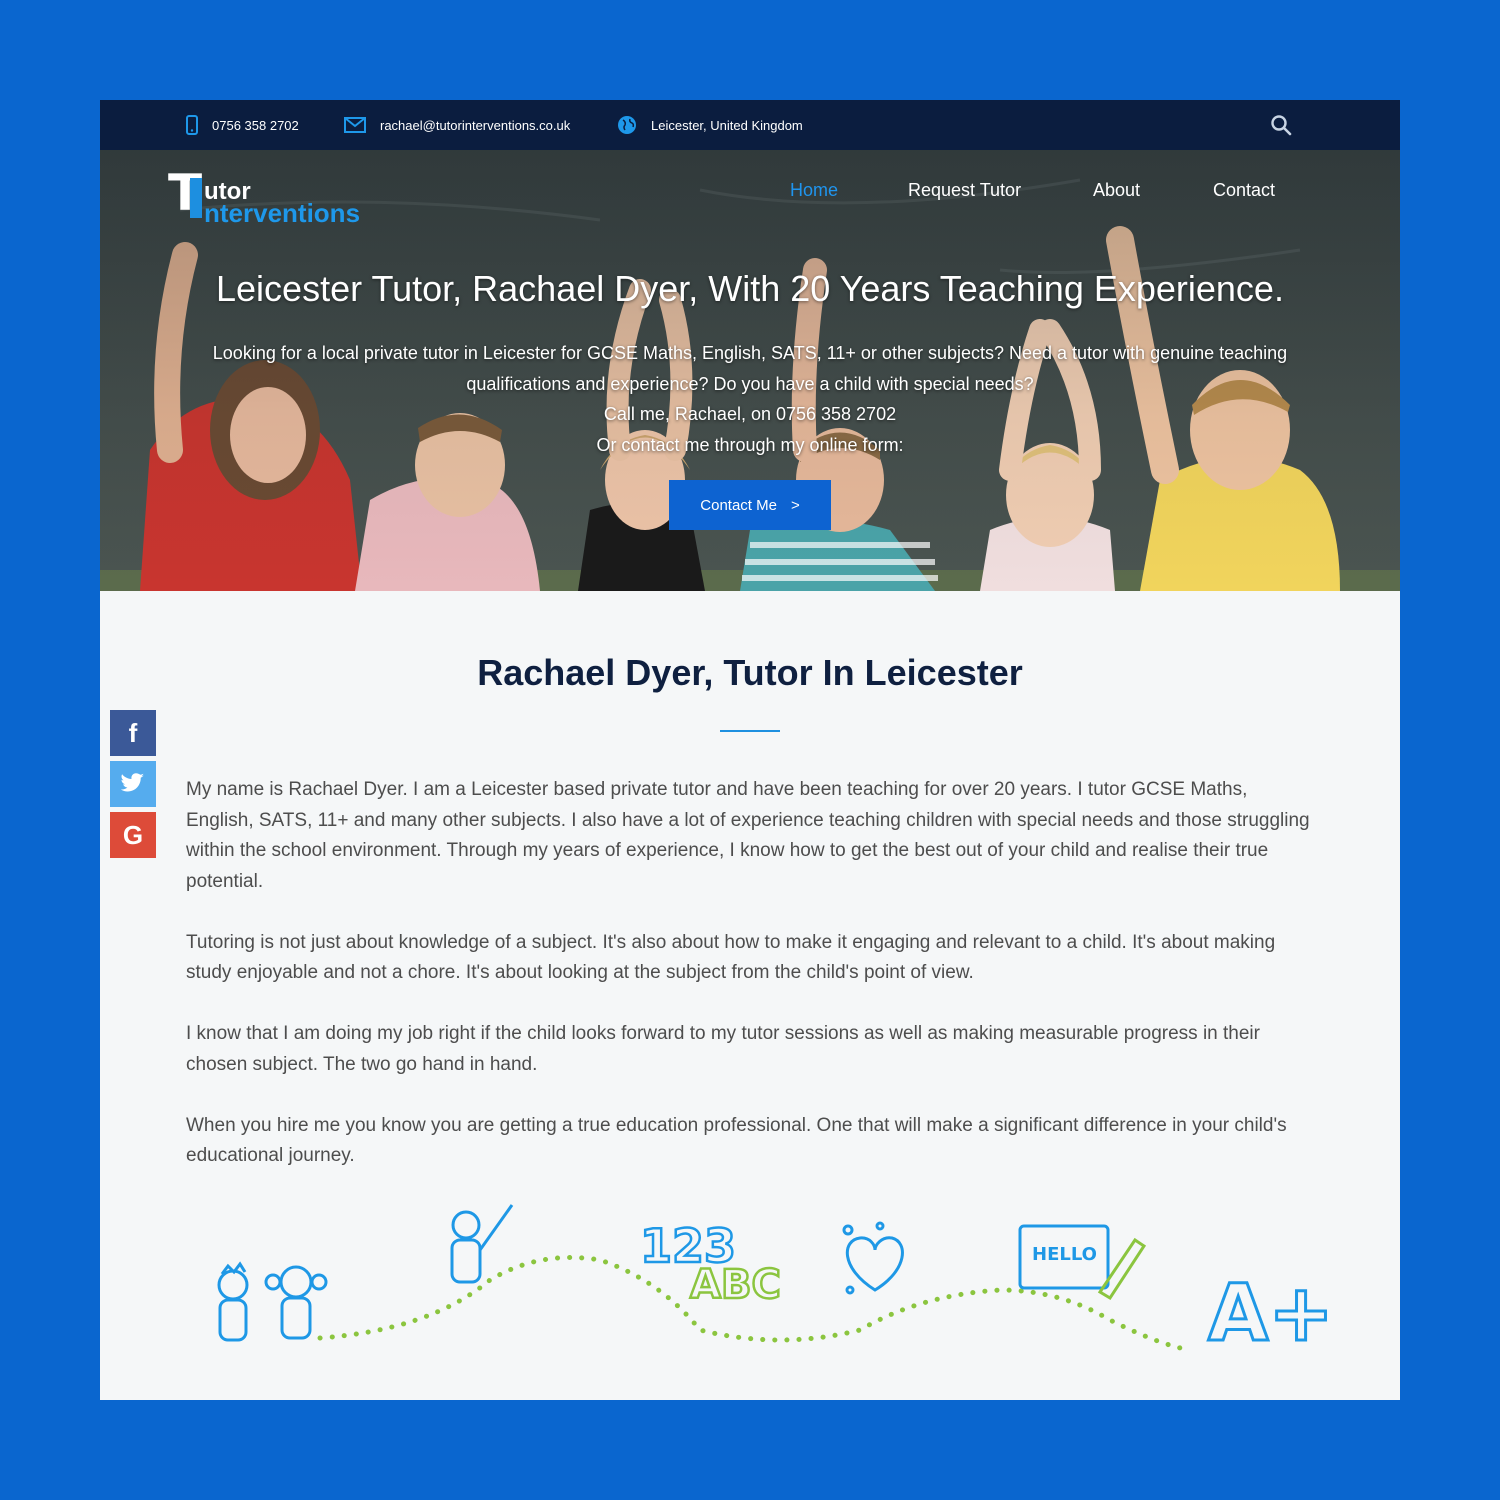 The image size is (1500, 1500). What do you see at coordinates (1116, 190) in the screenshot?
I see `nav-about: About` at bounding box center [1116, 190].